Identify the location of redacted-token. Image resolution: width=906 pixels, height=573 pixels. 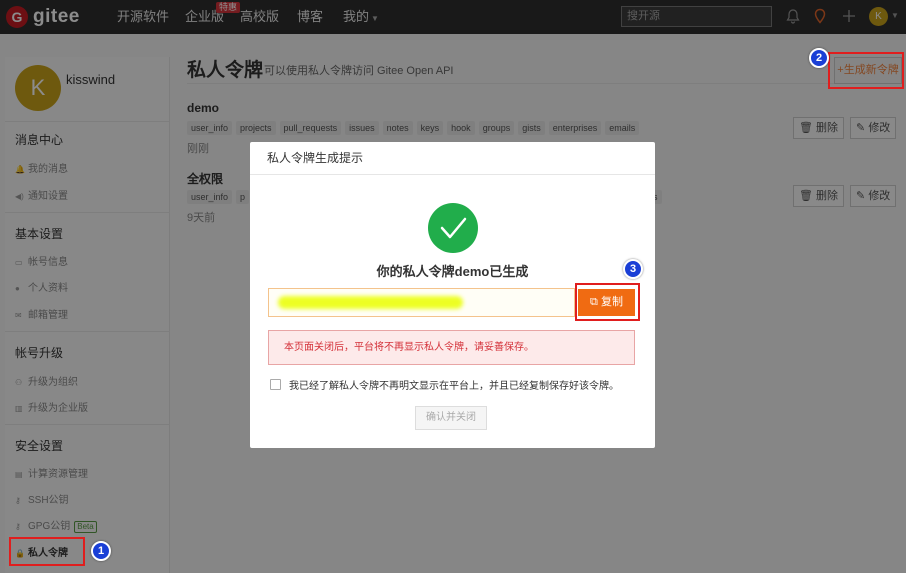
(370, 302).